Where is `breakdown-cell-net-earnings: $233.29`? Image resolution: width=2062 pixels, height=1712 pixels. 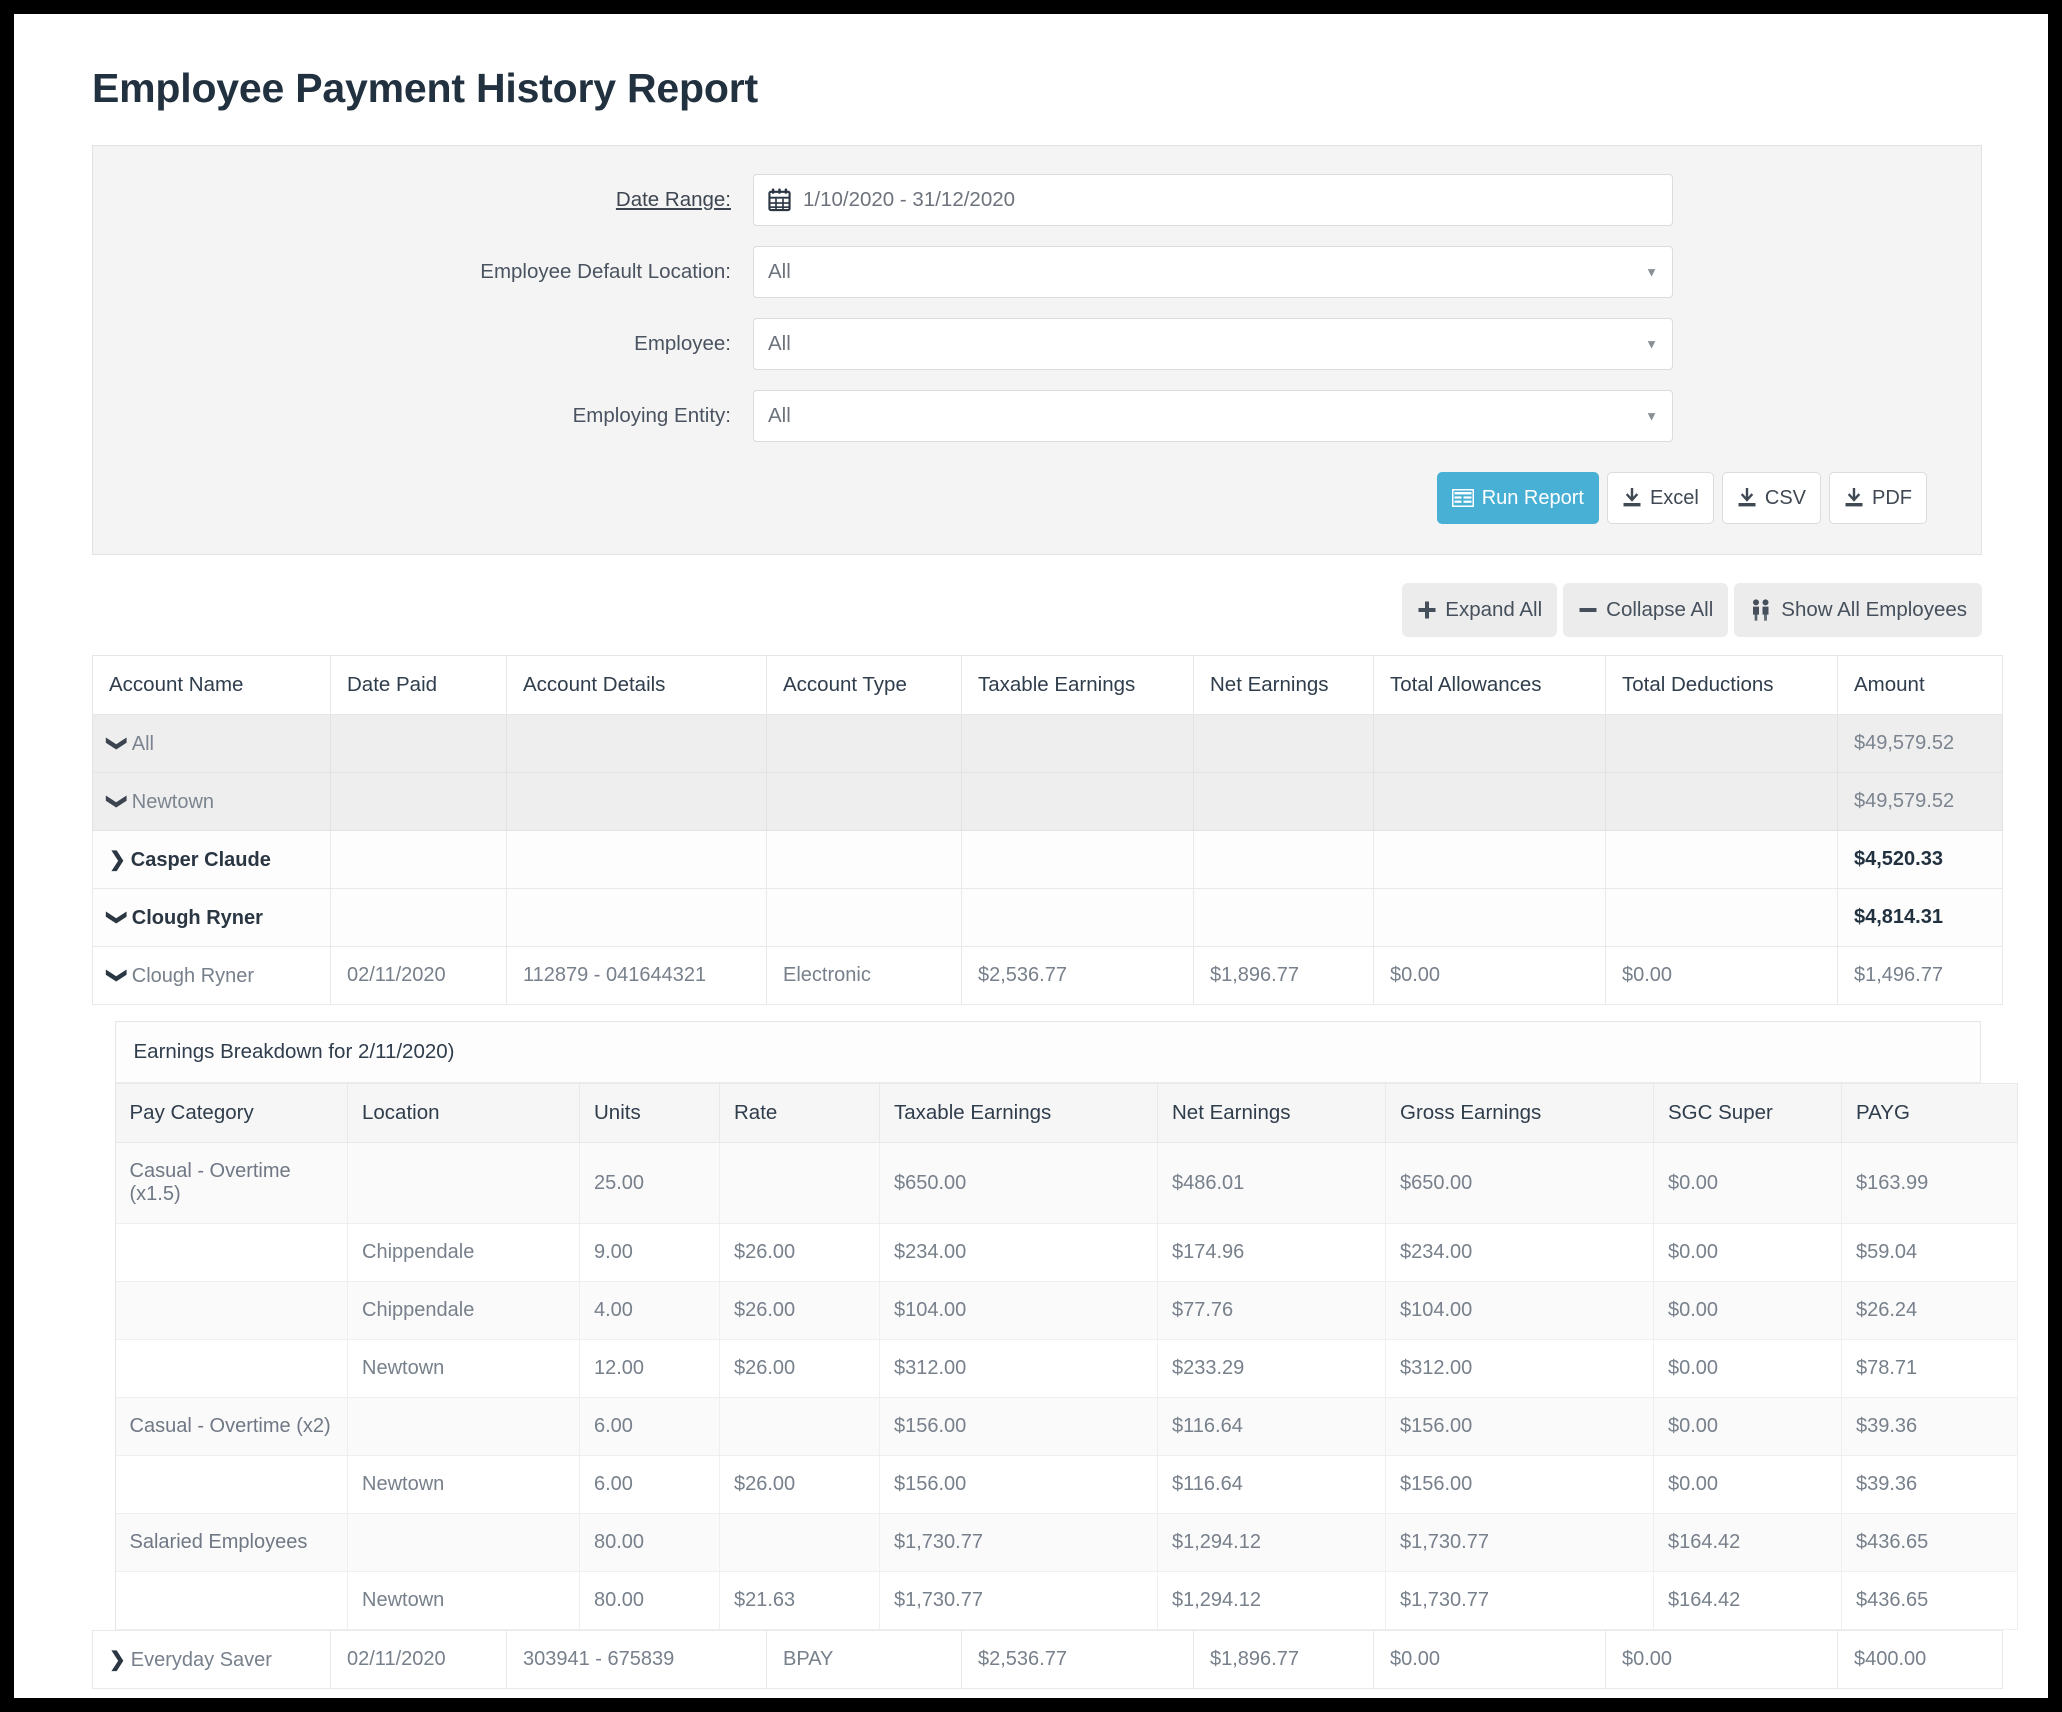 breakdown-cell-net-earnings: $233.29 is located at coordinates (1271, 1369).